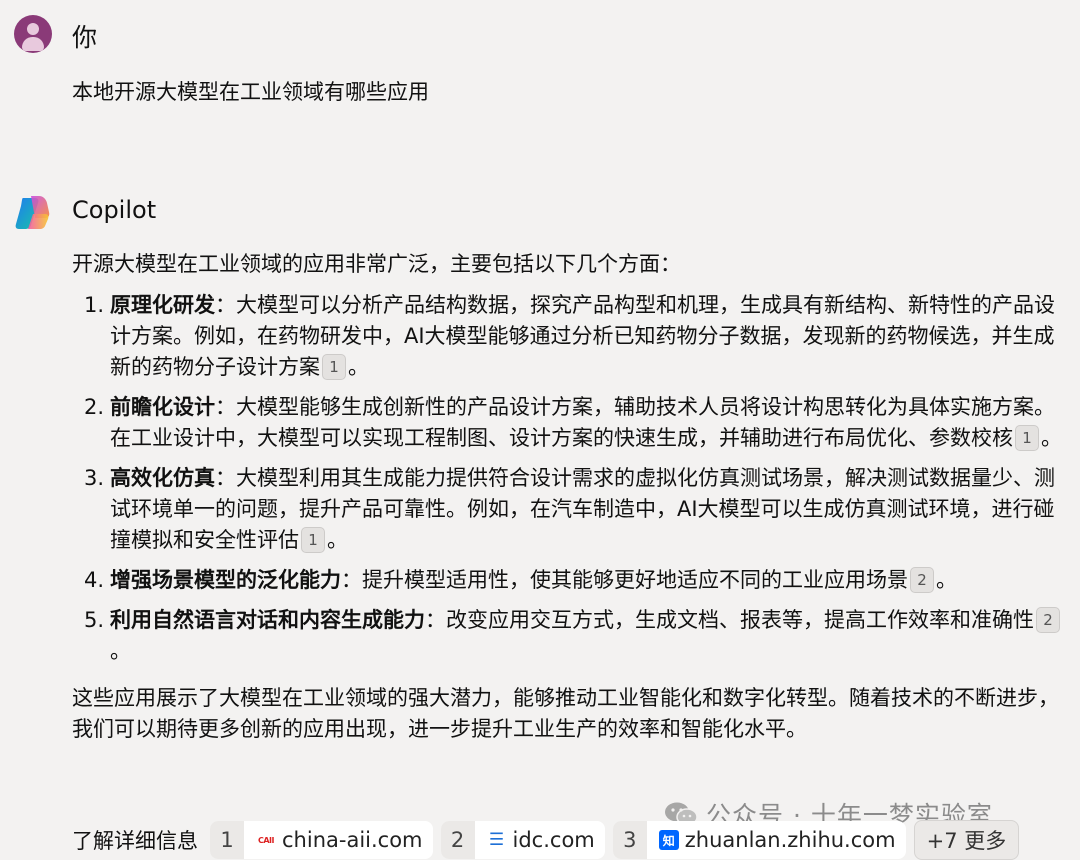 Image resolution: width=1080 pixels, height=860 pixels. I want to click on list-item-title: 前瞻化设计, so click(162, 407).